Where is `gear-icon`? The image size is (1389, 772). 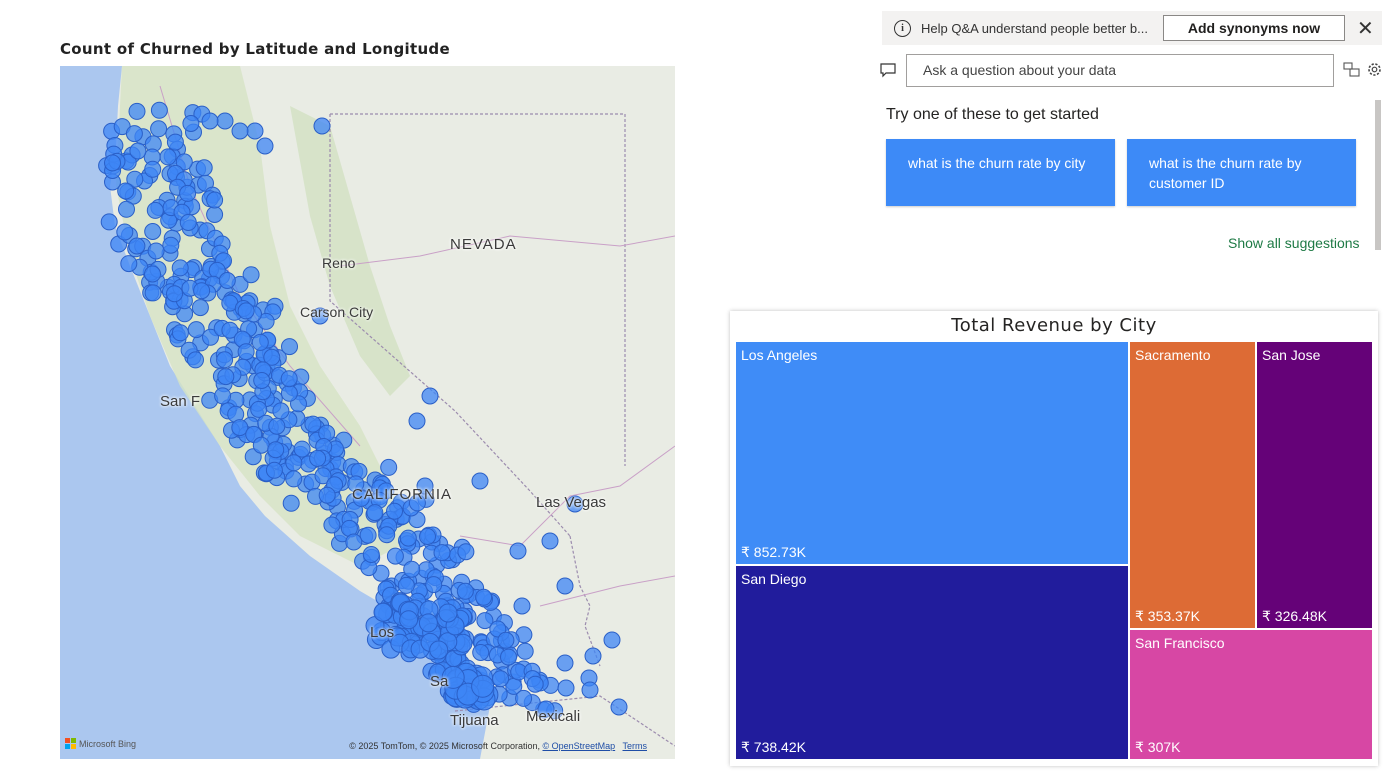 gear-icon is located at coordinates (1374, 71).